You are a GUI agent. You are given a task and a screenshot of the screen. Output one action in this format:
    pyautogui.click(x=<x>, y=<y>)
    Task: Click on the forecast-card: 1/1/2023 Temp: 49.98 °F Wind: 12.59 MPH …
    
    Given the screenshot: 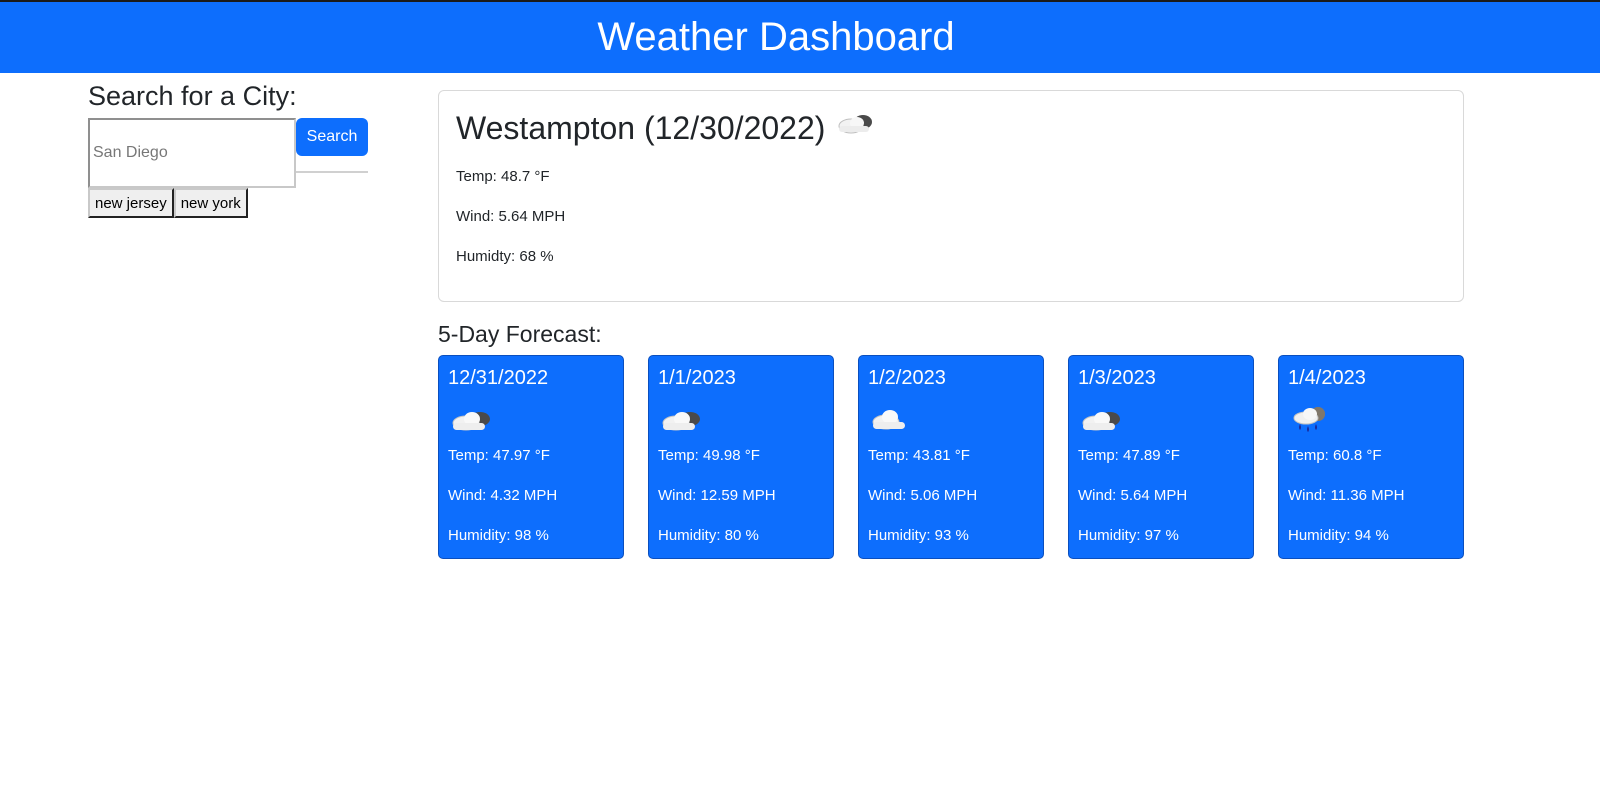 What is the action you would take?
    pyautogui.click(x=741, y=457)
    